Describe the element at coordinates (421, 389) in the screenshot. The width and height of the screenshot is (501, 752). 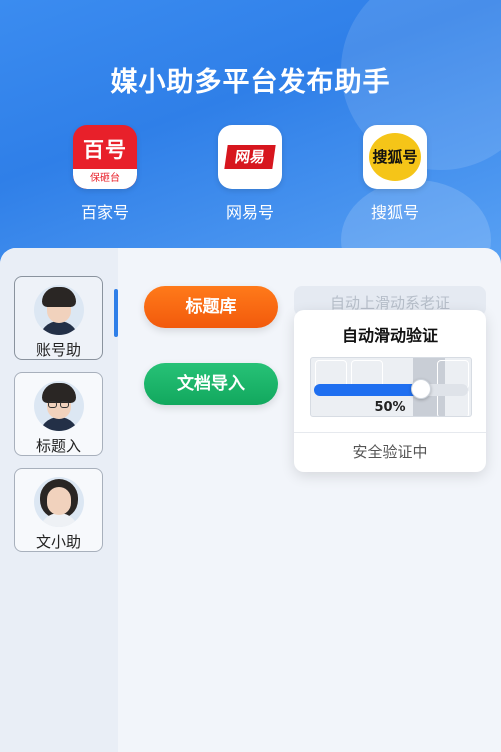
I see `captcha-slider-handle` at that location.